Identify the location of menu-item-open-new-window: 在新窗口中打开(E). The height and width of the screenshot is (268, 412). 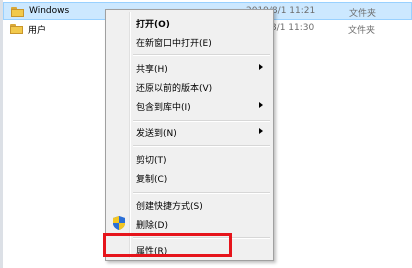
(189, 41).